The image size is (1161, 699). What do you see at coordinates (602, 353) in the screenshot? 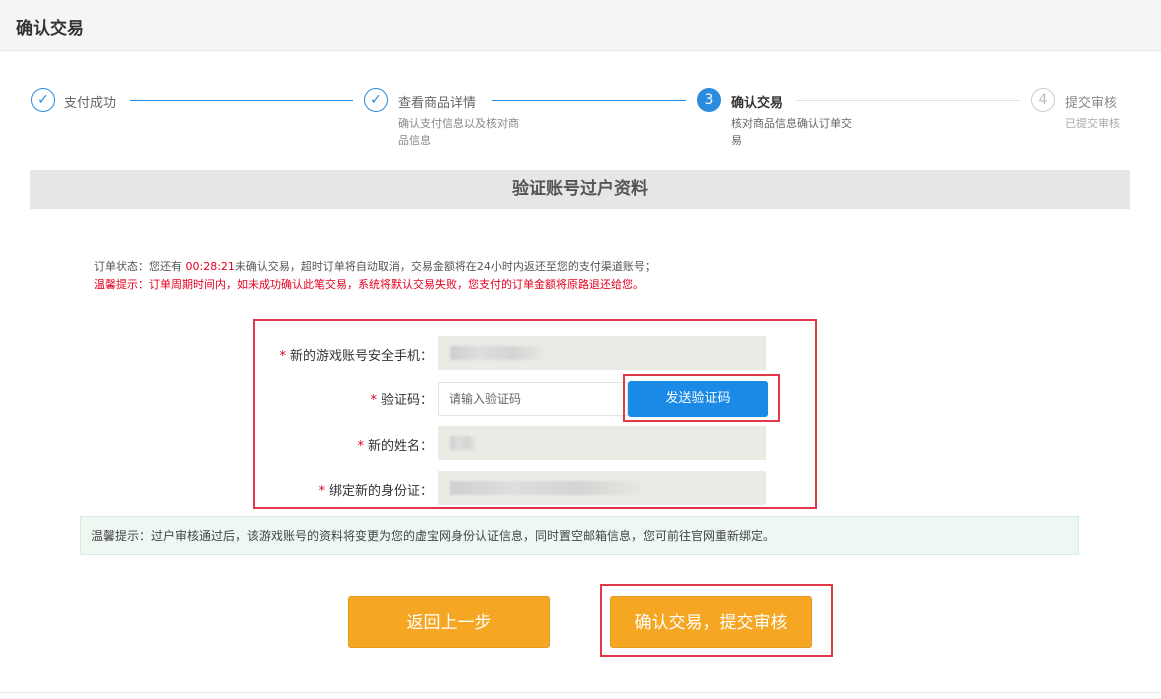
I see `phone-field` at bounding box center [602, 353].